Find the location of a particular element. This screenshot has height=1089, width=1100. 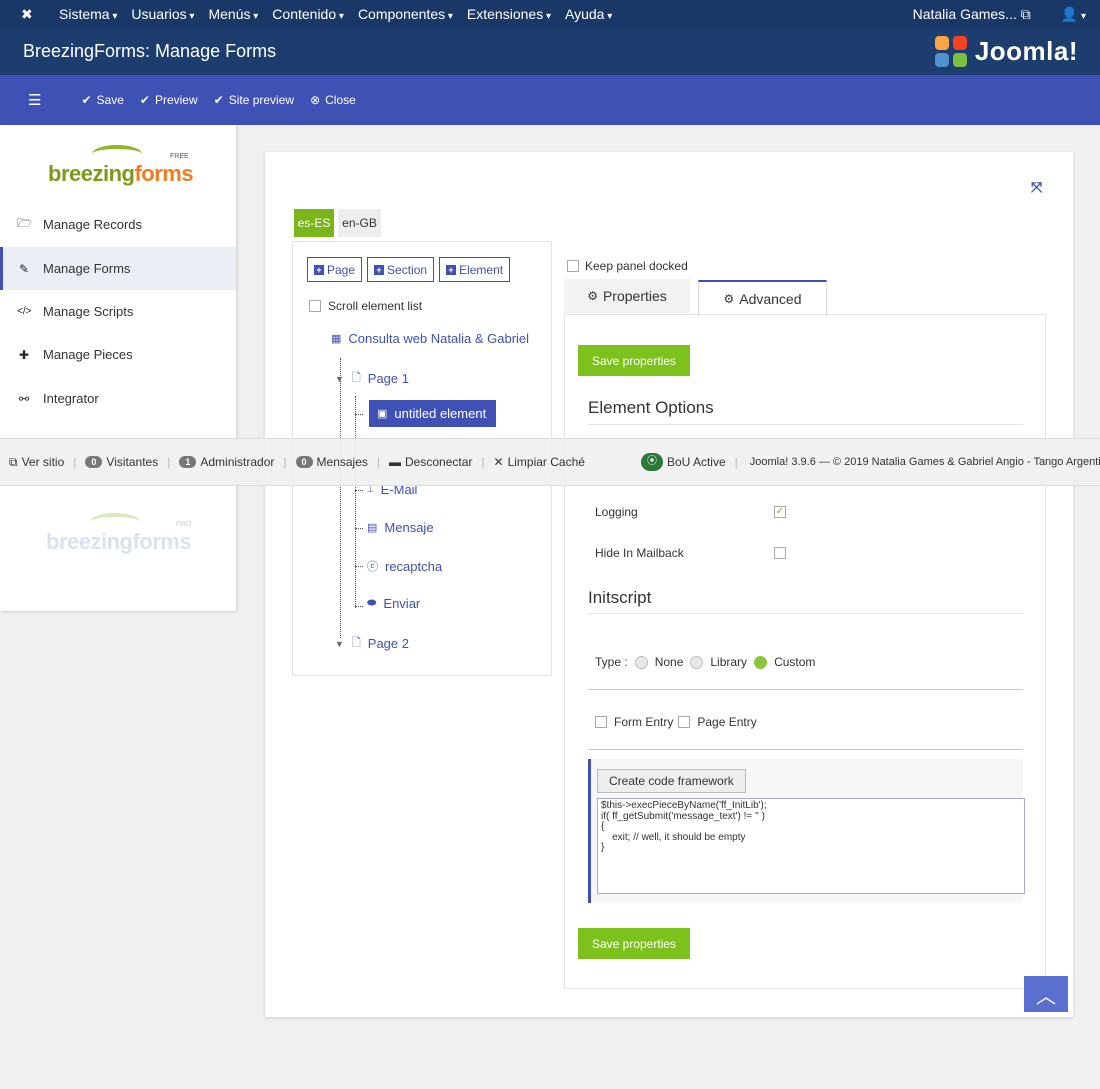

user-icon: 👤 is located at coordinates (1073, 14).